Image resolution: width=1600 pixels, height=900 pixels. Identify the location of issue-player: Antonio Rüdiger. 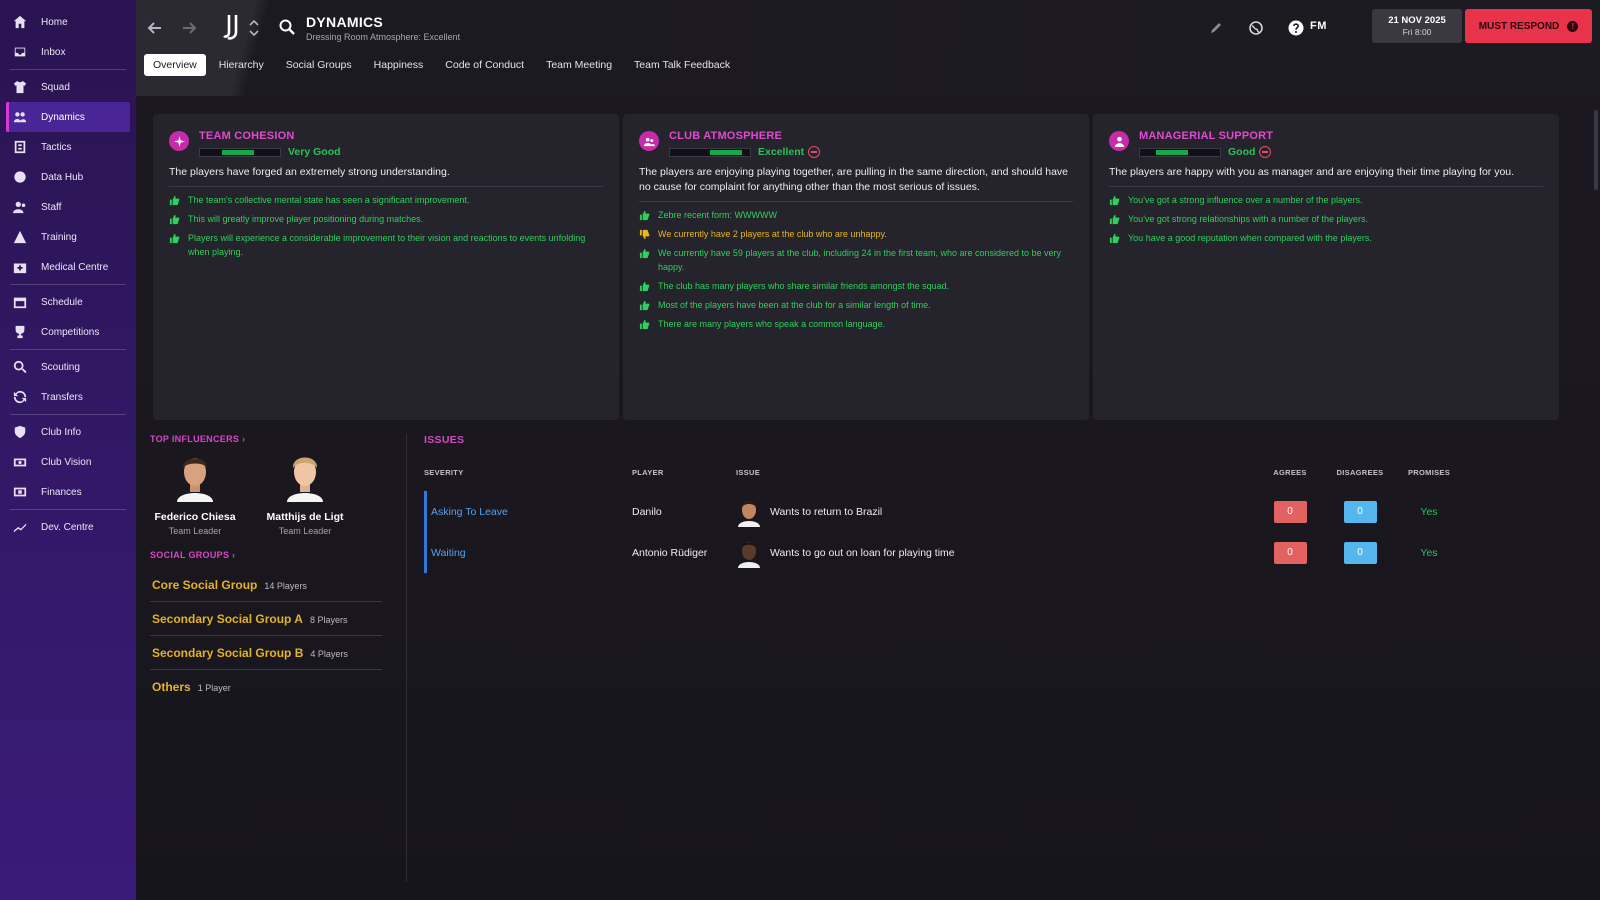
(684, 553).